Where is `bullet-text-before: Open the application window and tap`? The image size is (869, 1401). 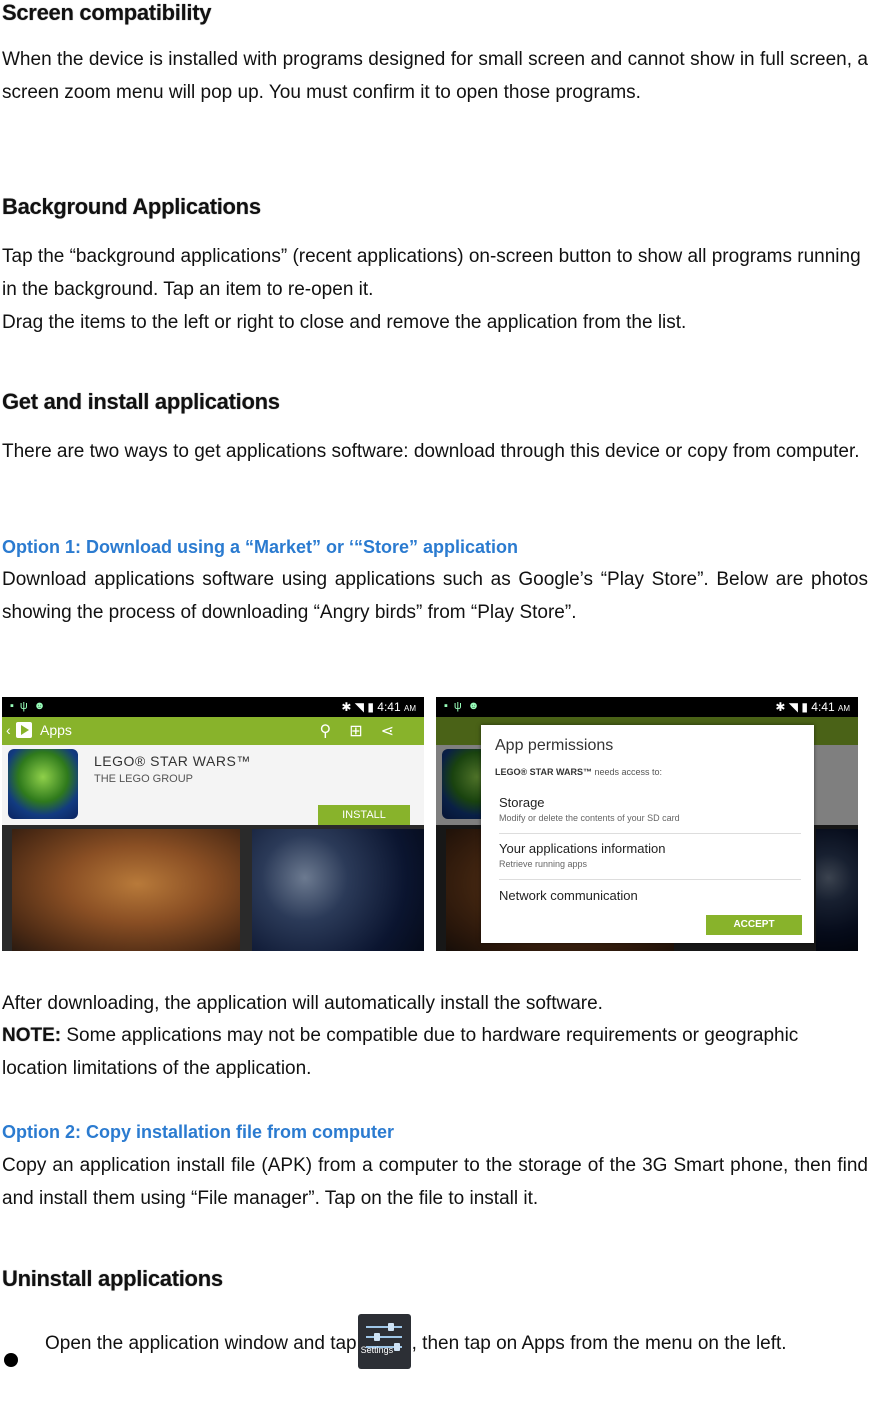 bullet-text-before: Open the application window and tap is located at coordinates (201, 1343).